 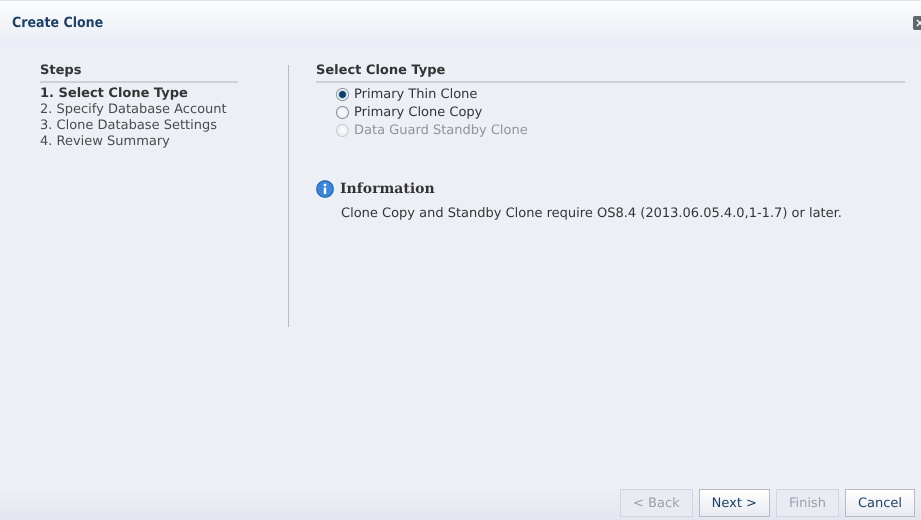 What do you see at coordinates (114, 94) in the screenshot?
I see `step-item: 1. Select Clone Type` at bounding box center [114, 94].